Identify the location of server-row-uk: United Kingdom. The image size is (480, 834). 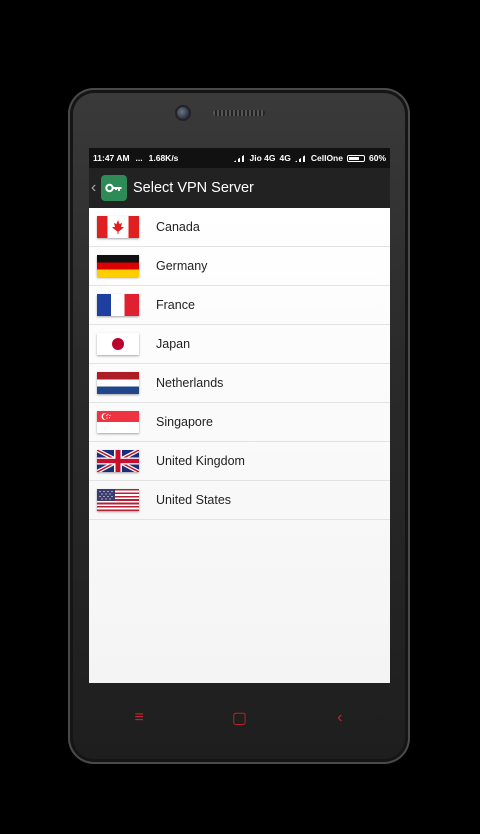
(239, 461).